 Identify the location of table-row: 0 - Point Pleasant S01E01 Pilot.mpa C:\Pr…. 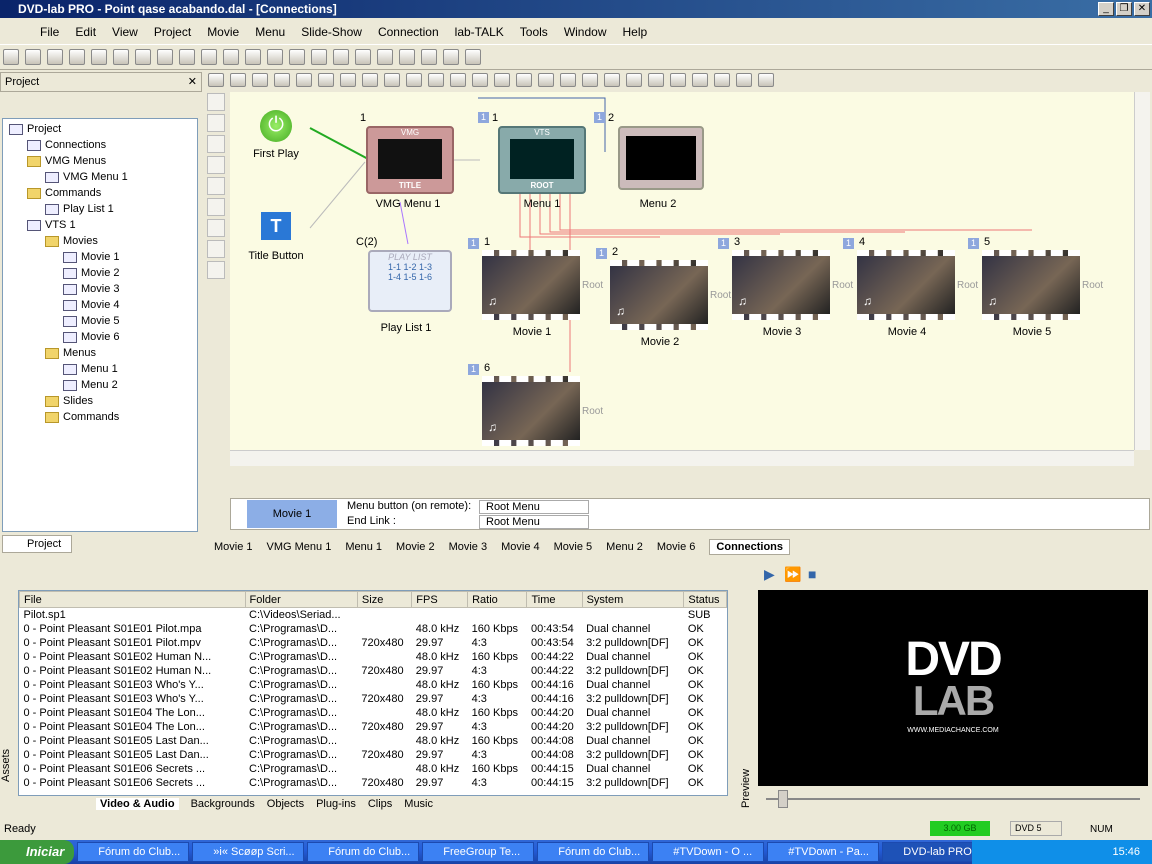
(373, 629).